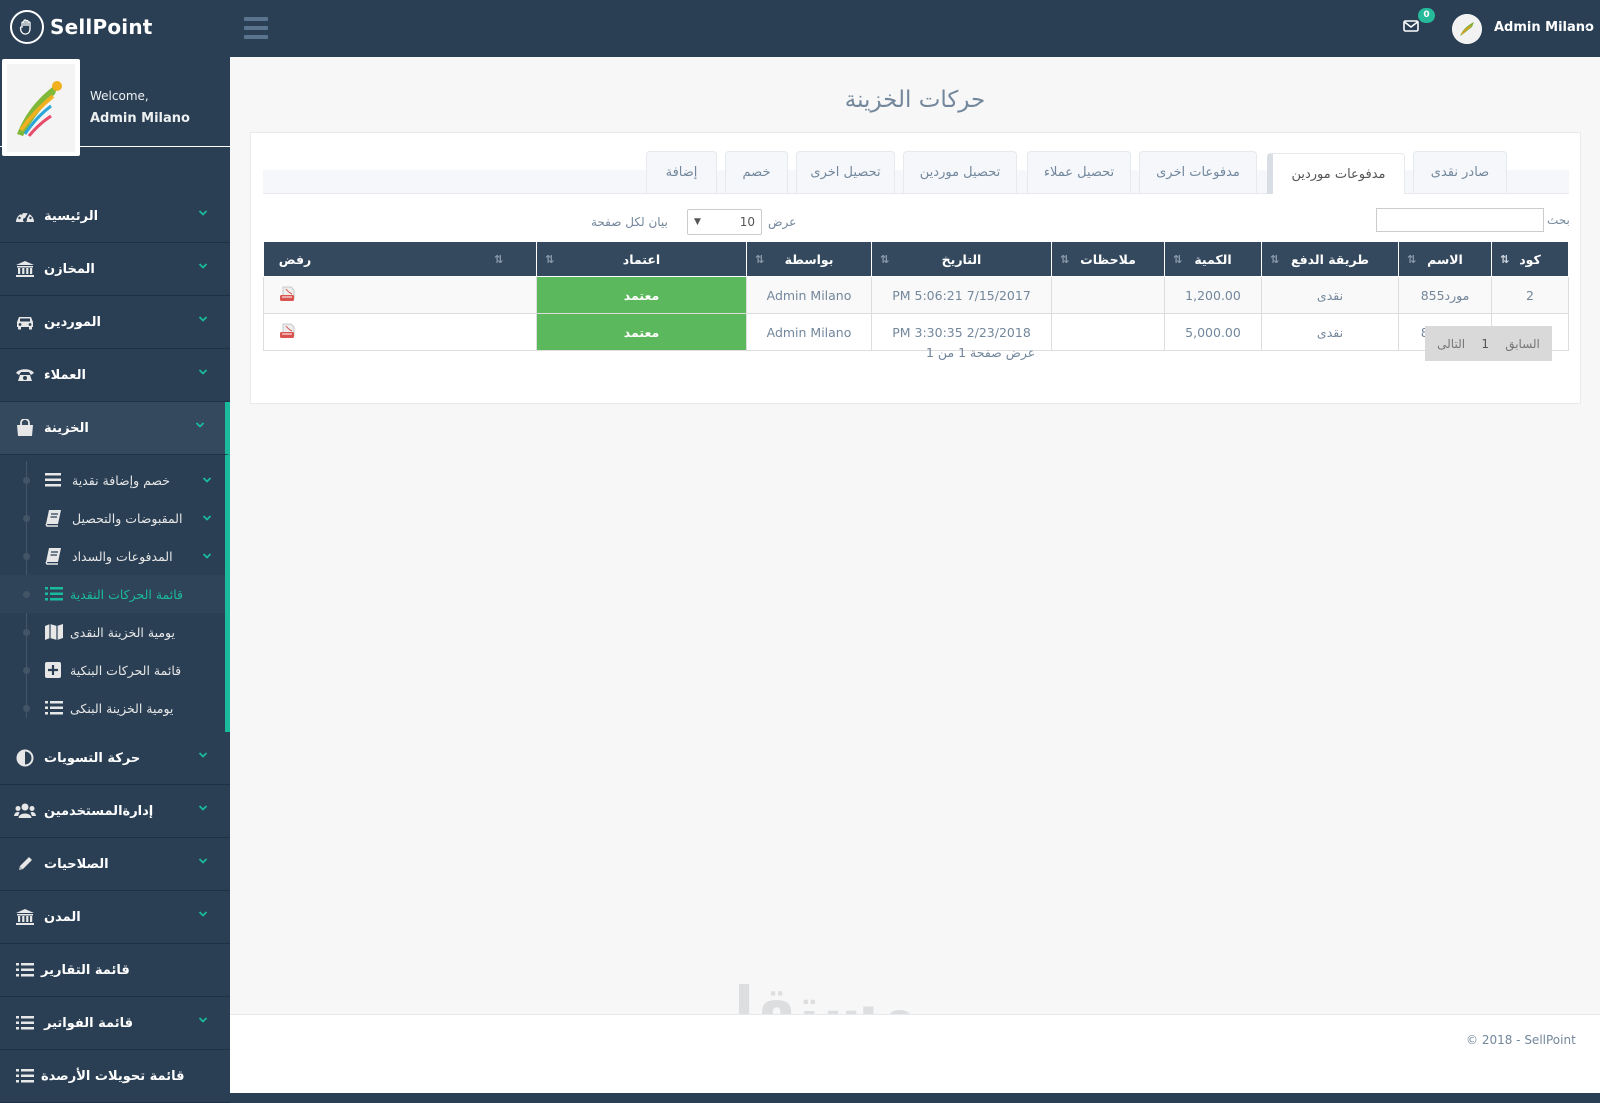 The height and width of the screenshot is (1103, 1600). Describe the element at coordinates (122, 556) in the screenshot. I see `submenu-item-label: المدفوعات والسداد` at that location.